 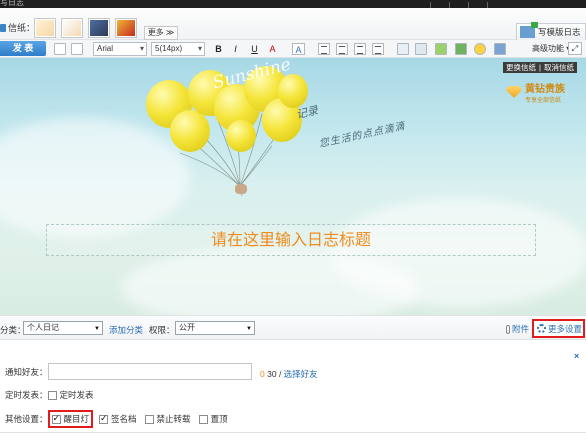 What do you see at coordinates (342, 49) in the screenshot?
I see `align-center-icon` at bounding box center [342, 49].